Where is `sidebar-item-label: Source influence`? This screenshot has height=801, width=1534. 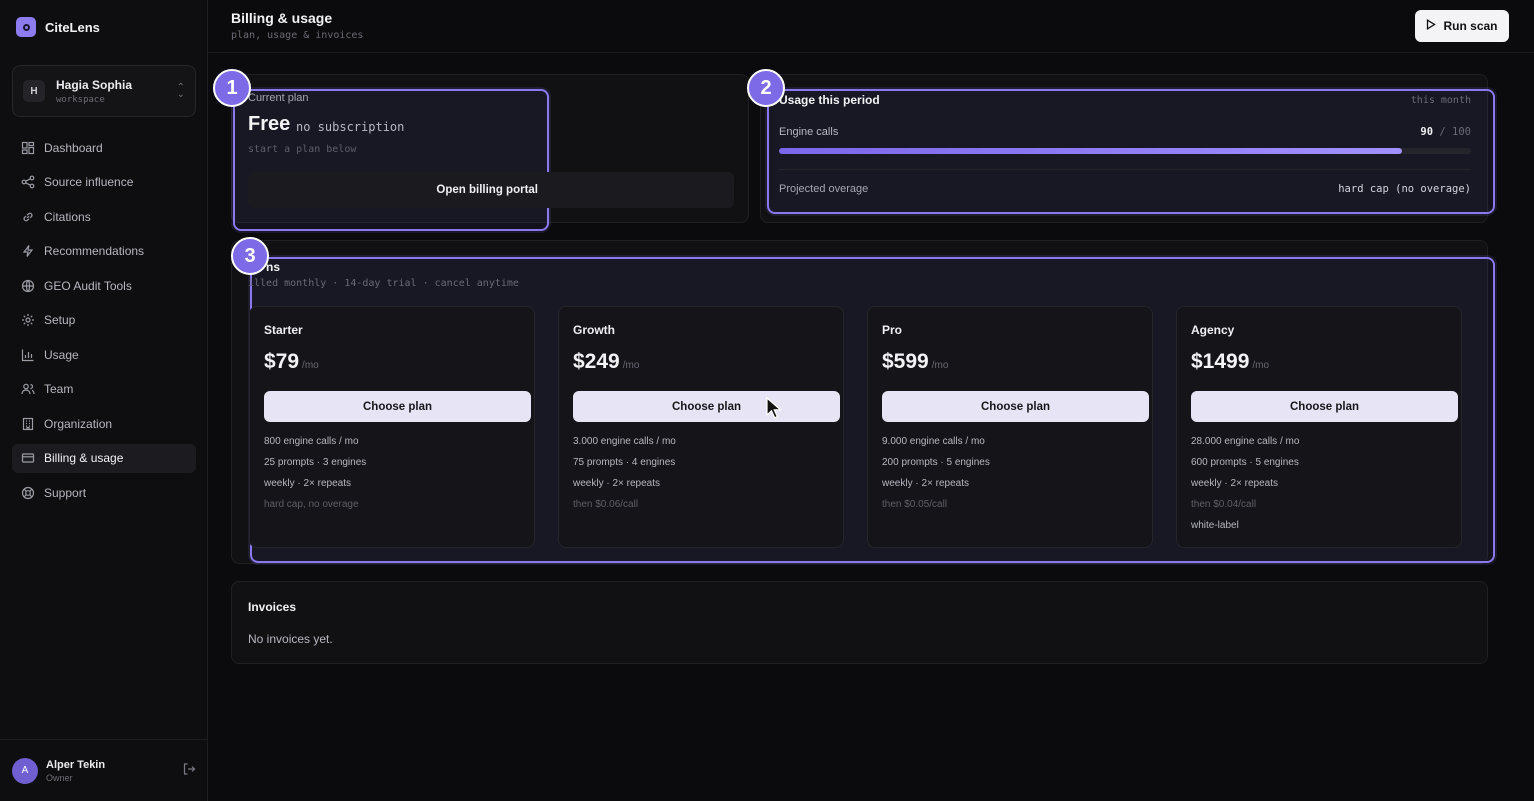 sidebar-item-label: Source influence is located at coordinates (89, 182).